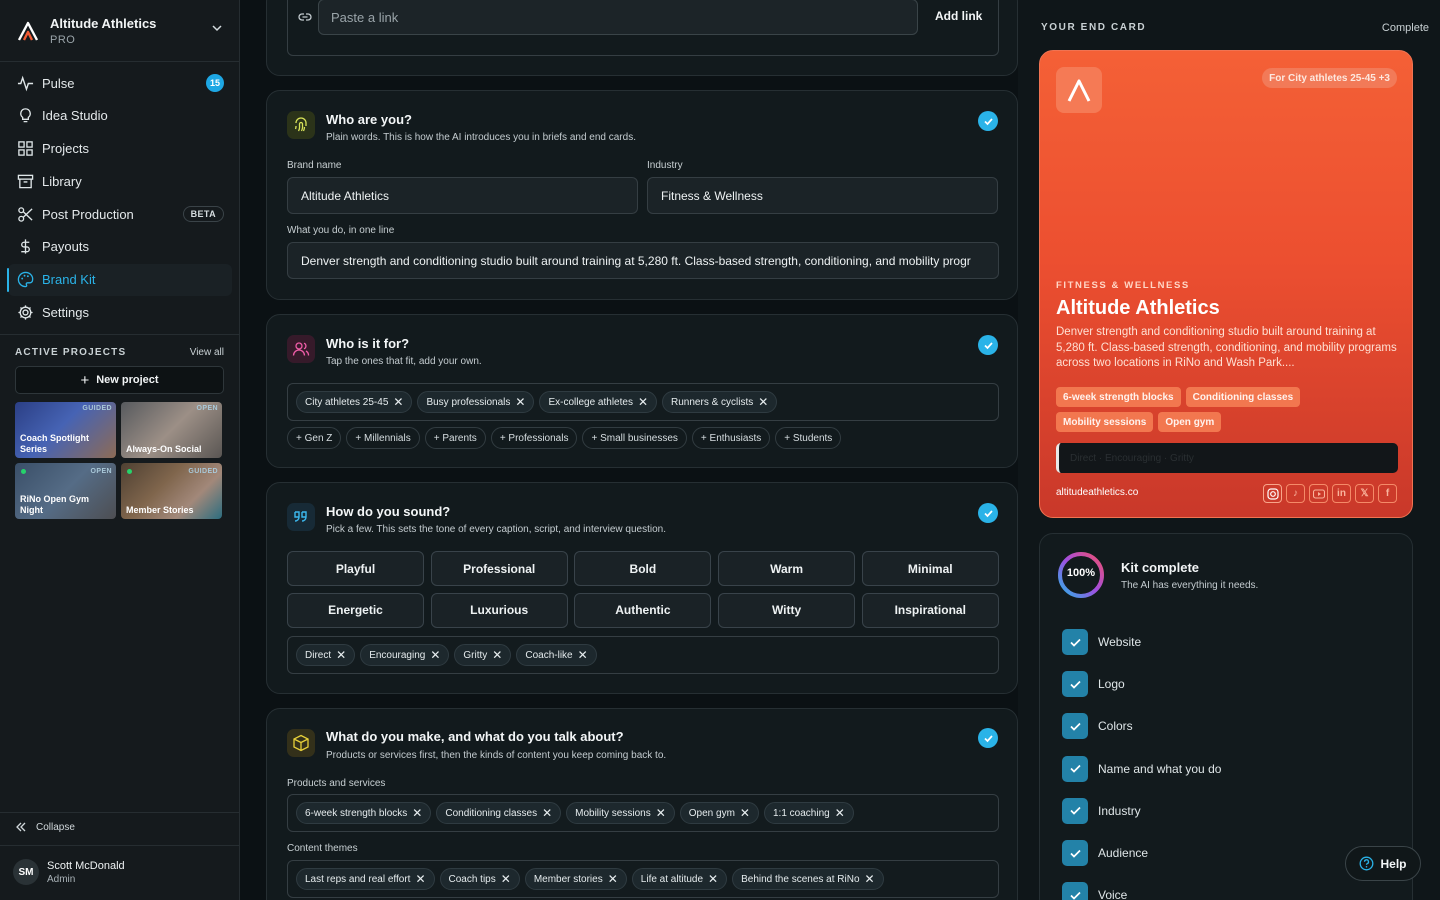  I want to click on suggestion-chip: + Professionals, so click(534, 438).